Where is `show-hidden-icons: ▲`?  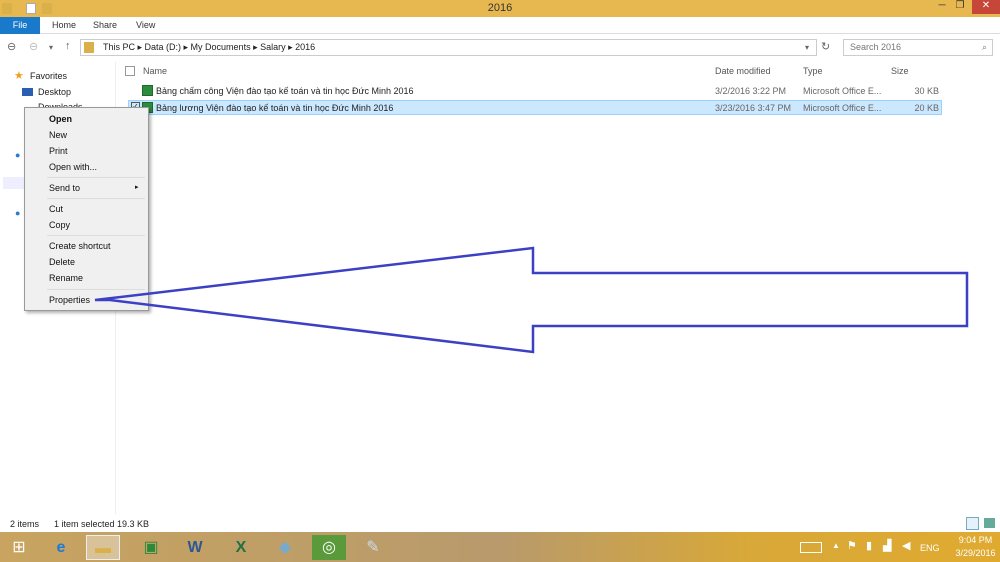 show-hidden-icons: ▲ is located at coordinates (836, 545).